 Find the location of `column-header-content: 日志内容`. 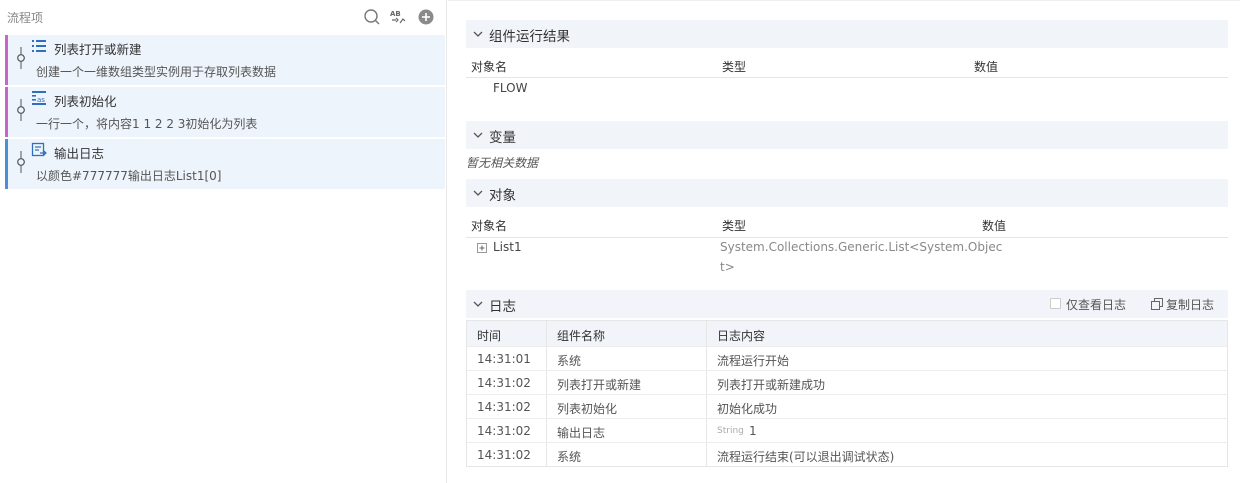

column-header-content: 日志内容 is located at coordinates (741, 336).